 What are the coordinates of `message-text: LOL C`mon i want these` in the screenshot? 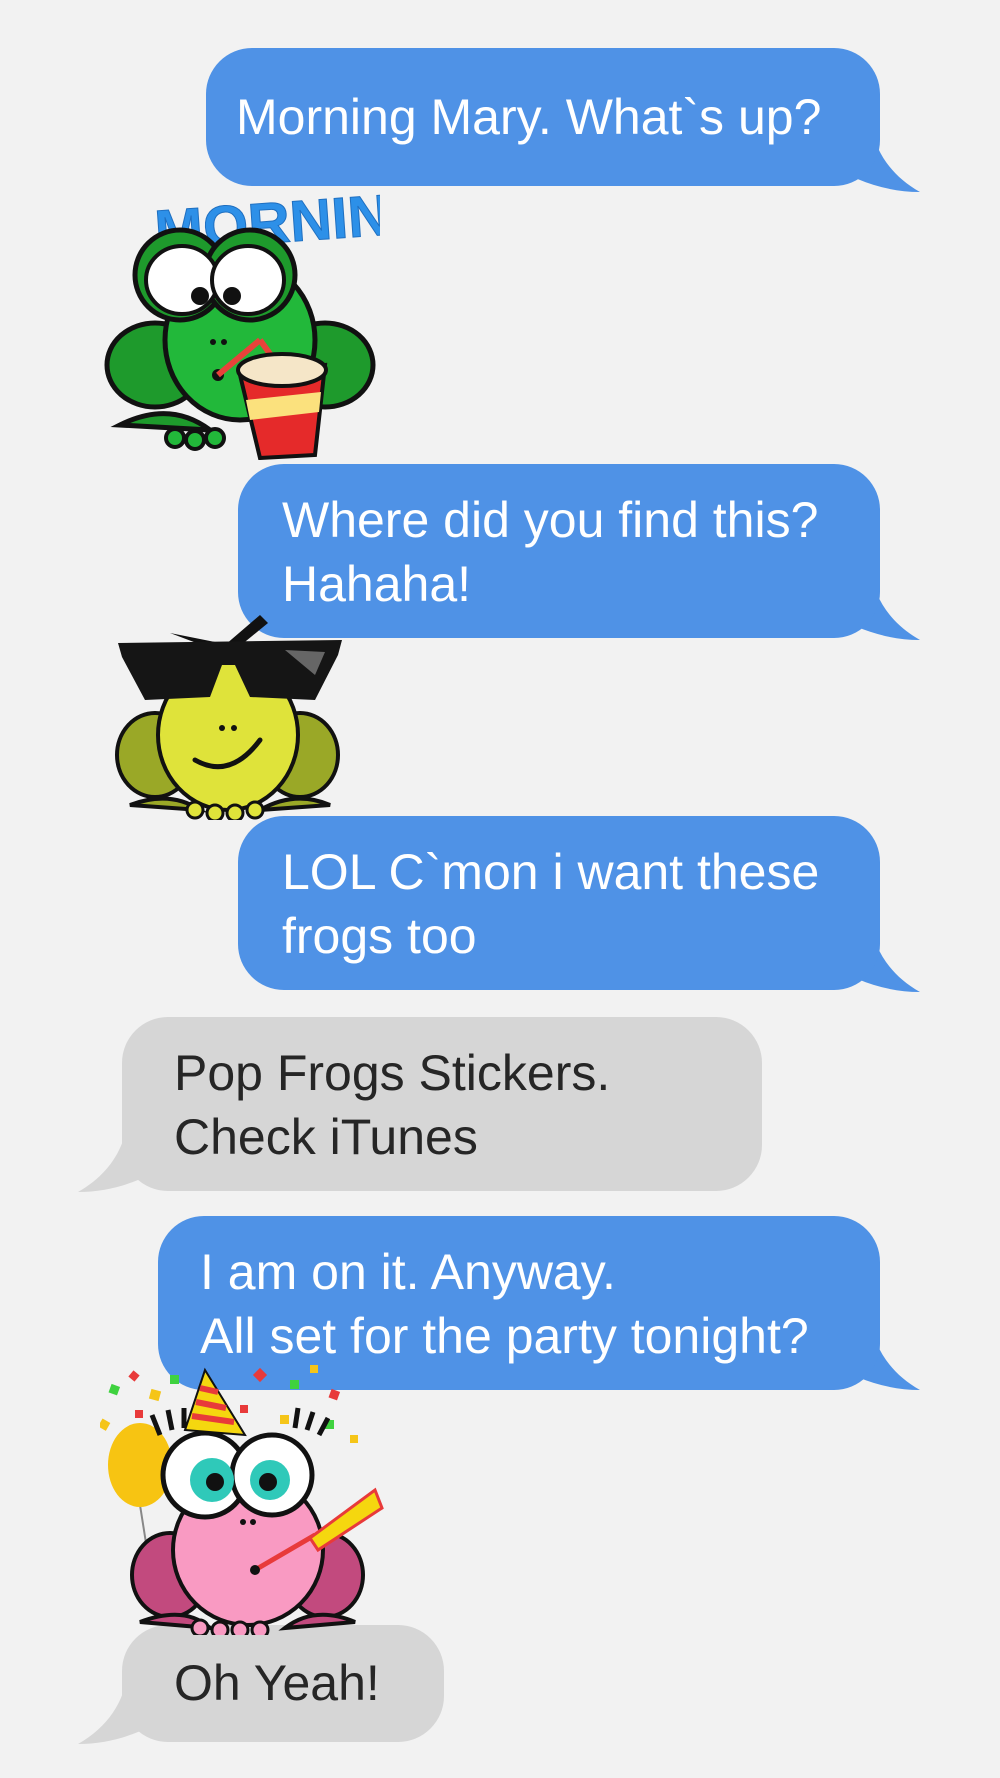 It's located at (551, 872).